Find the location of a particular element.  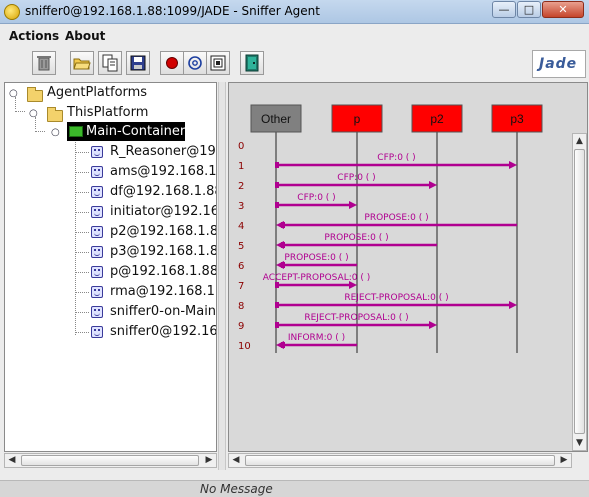

split-pane-divider is located at coordinates (222, 276).